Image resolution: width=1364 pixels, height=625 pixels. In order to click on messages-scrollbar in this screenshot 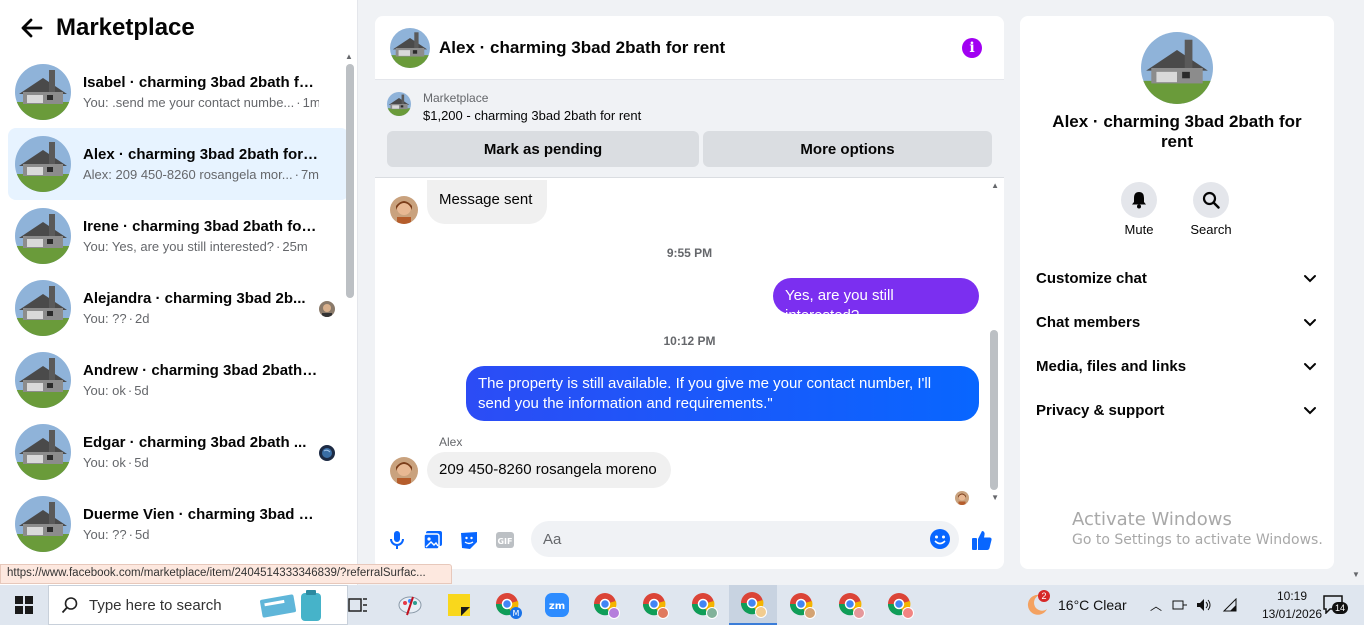, I will do `click(994, 410)`.